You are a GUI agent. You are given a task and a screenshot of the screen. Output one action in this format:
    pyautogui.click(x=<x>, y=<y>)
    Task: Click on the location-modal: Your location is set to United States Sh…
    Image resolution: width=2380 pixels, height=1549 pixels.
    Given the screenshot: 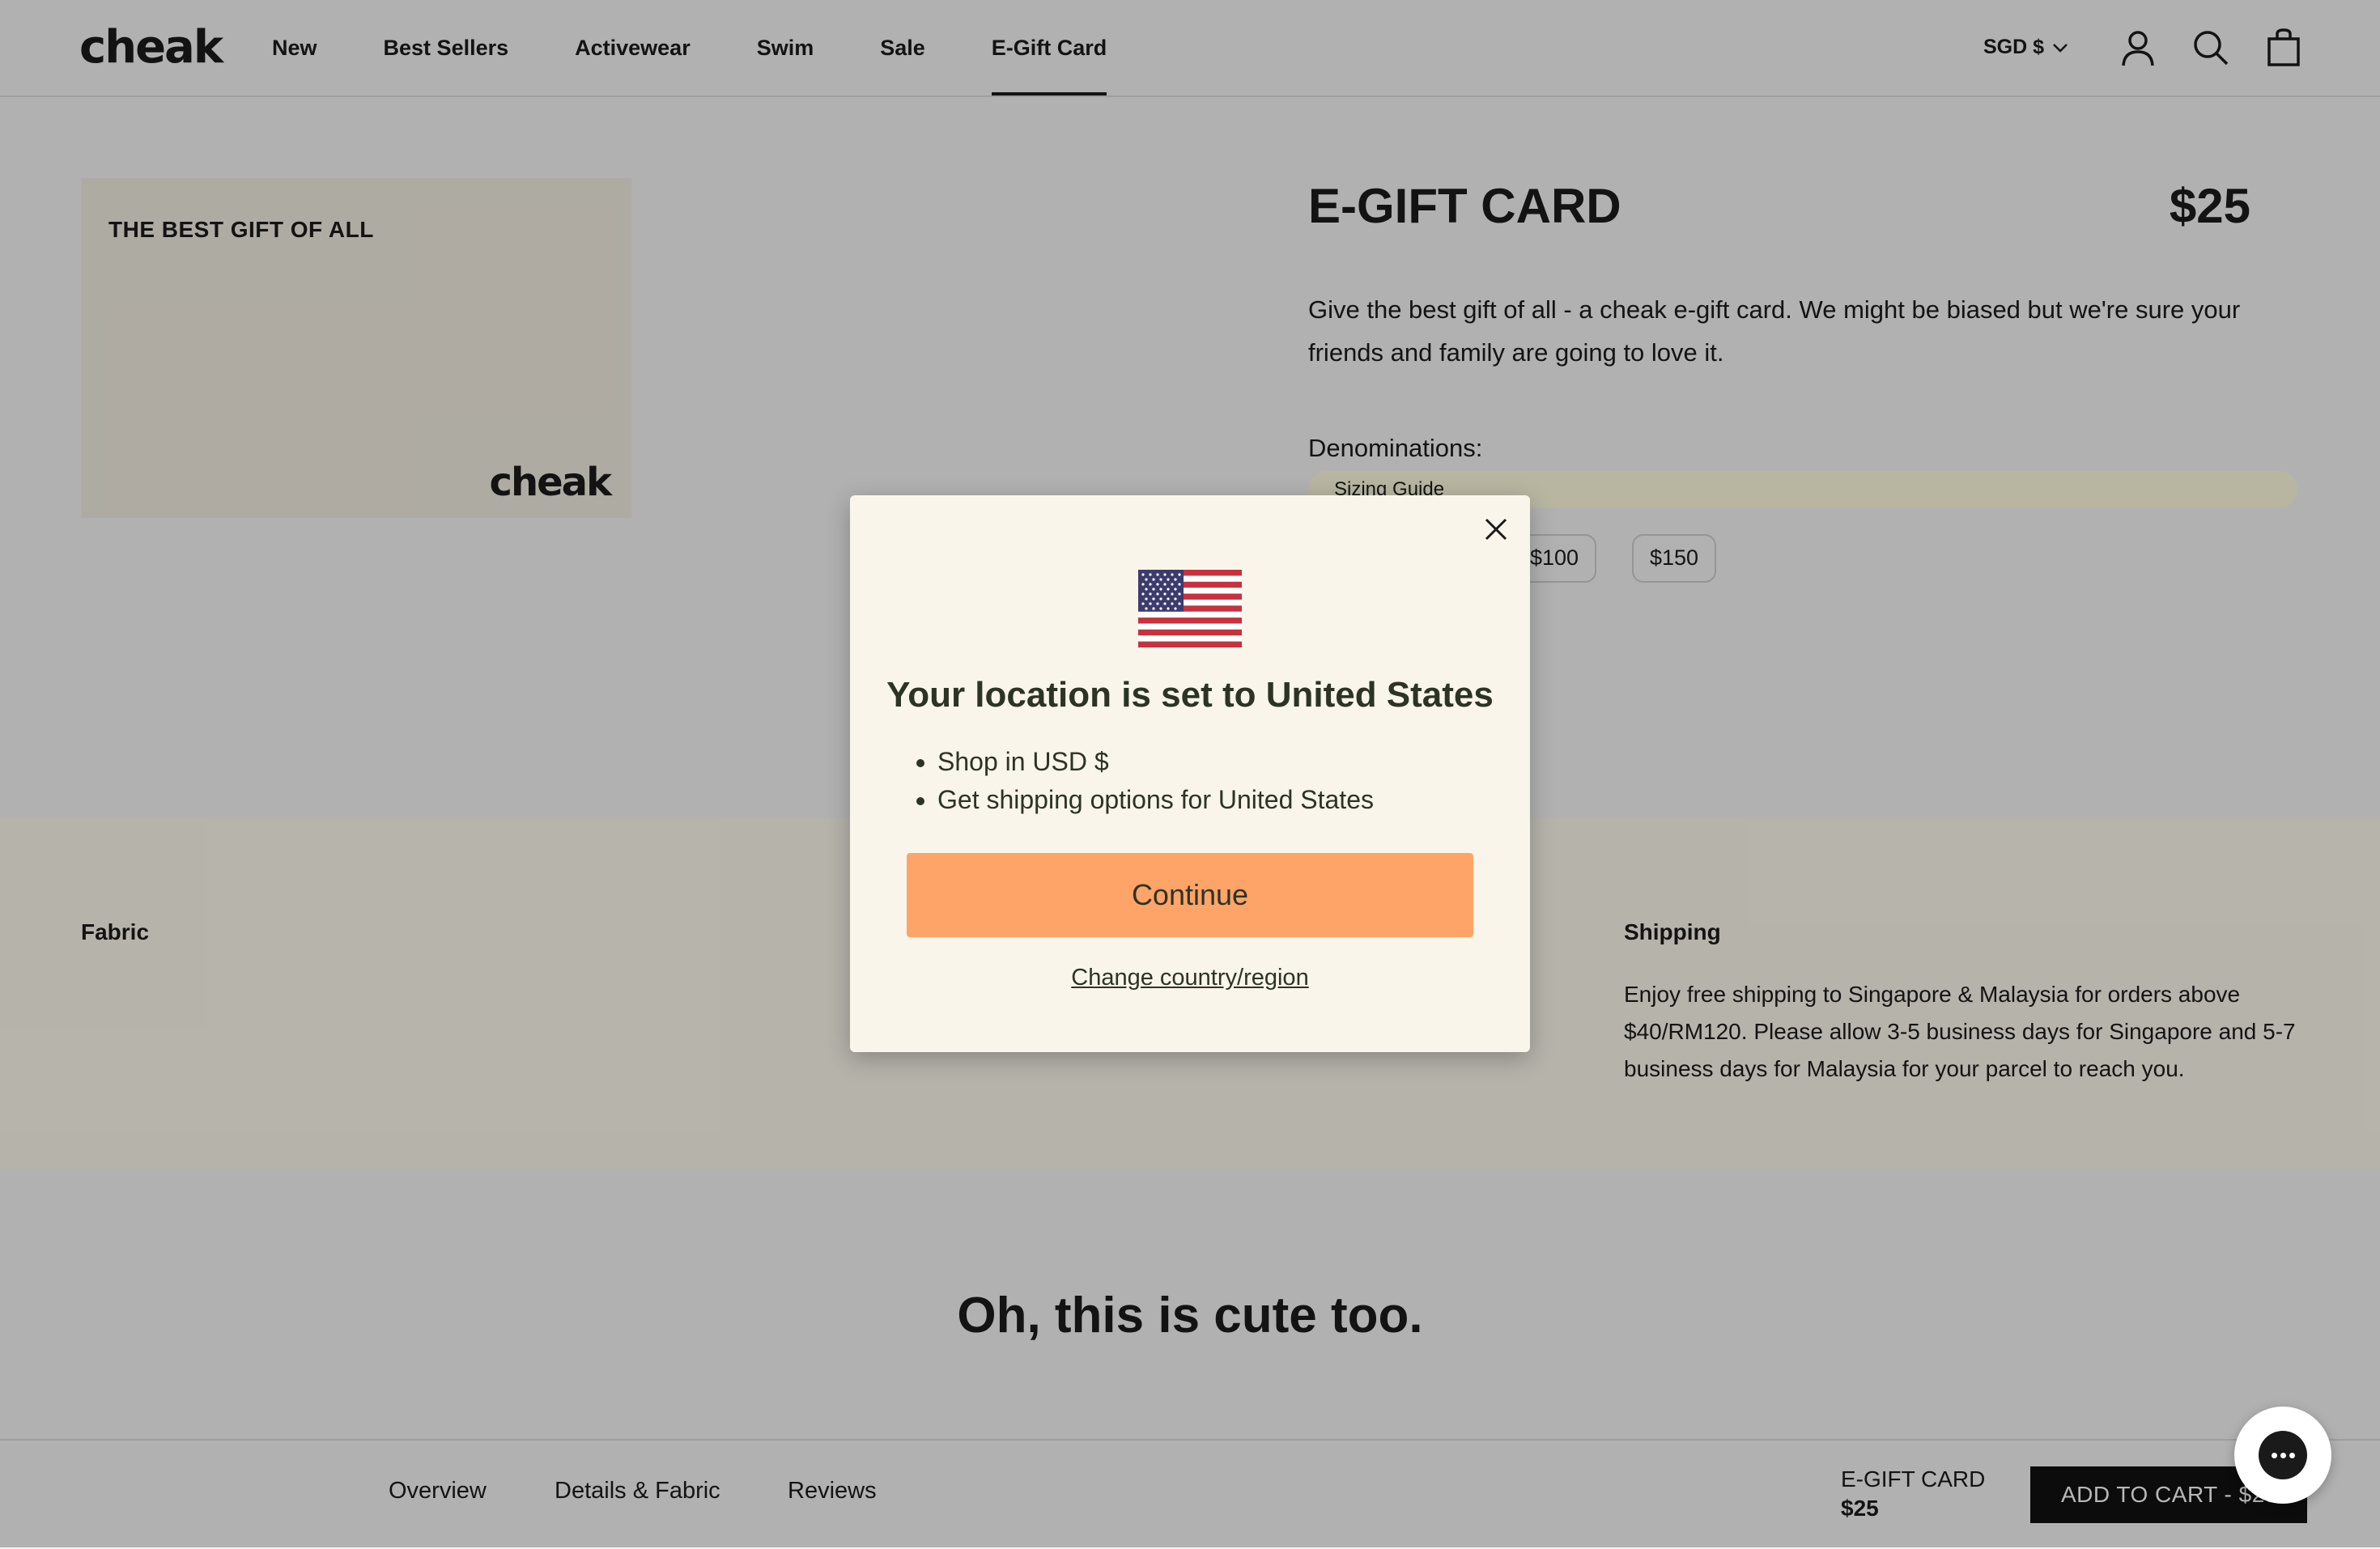 What is the action you would take?
    pyautogui.click(x=1190, y=773)
    